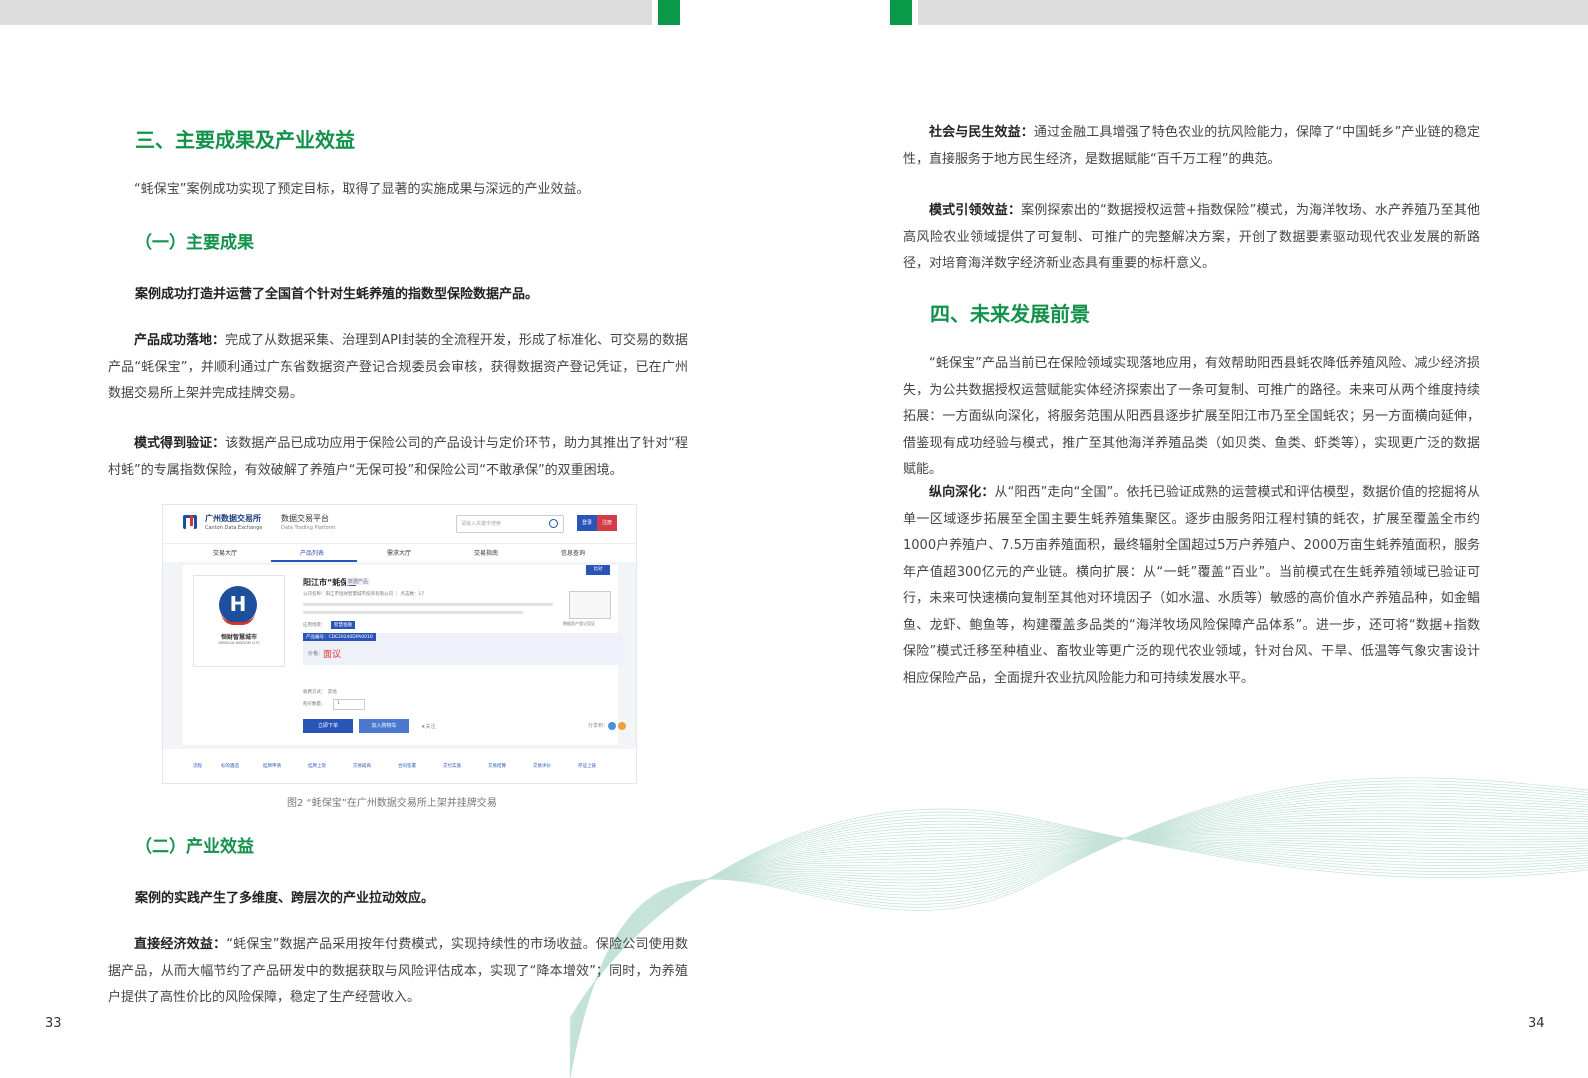 This screenshot has width=1588, height=1078. Describe the element at coordinates (463, 649) in the screenshot. I see `price-box: 产品编号：CDE20240DPA0010 价格： 面议` at that location.